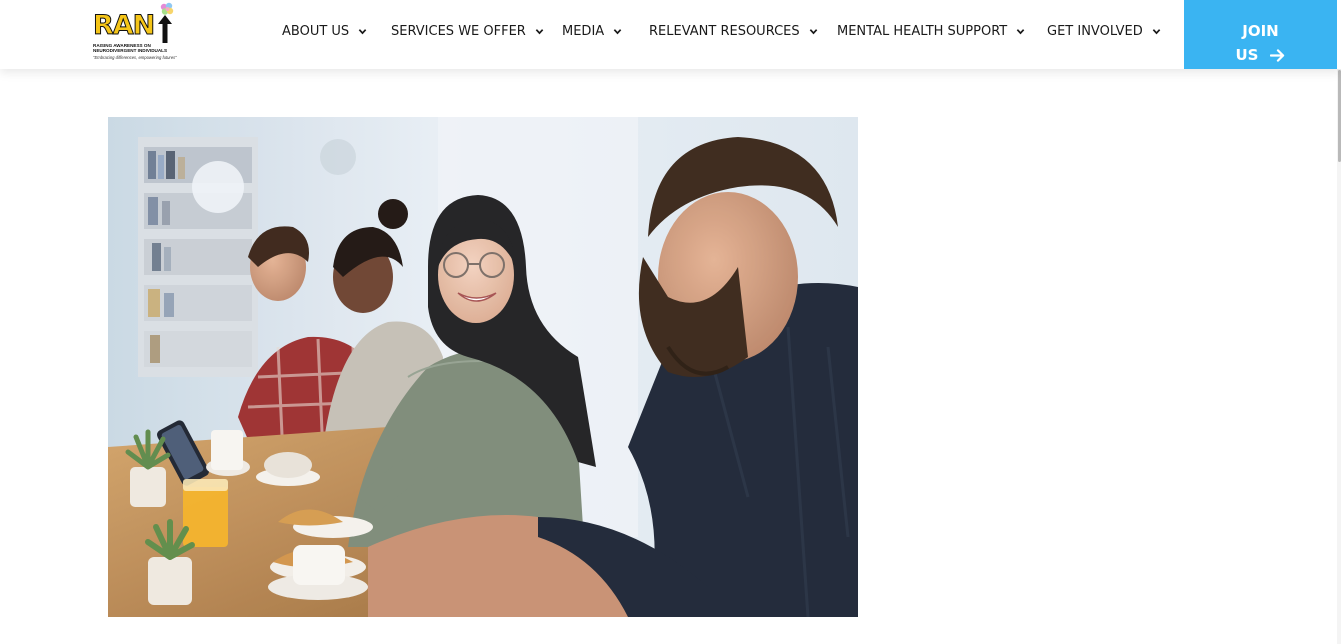 Image resolution: width=1341 pixels, height=644 pixels. Describe the element at coordinates (123, 25) in the screenshot. I see `logo-text: RAN` at that location.